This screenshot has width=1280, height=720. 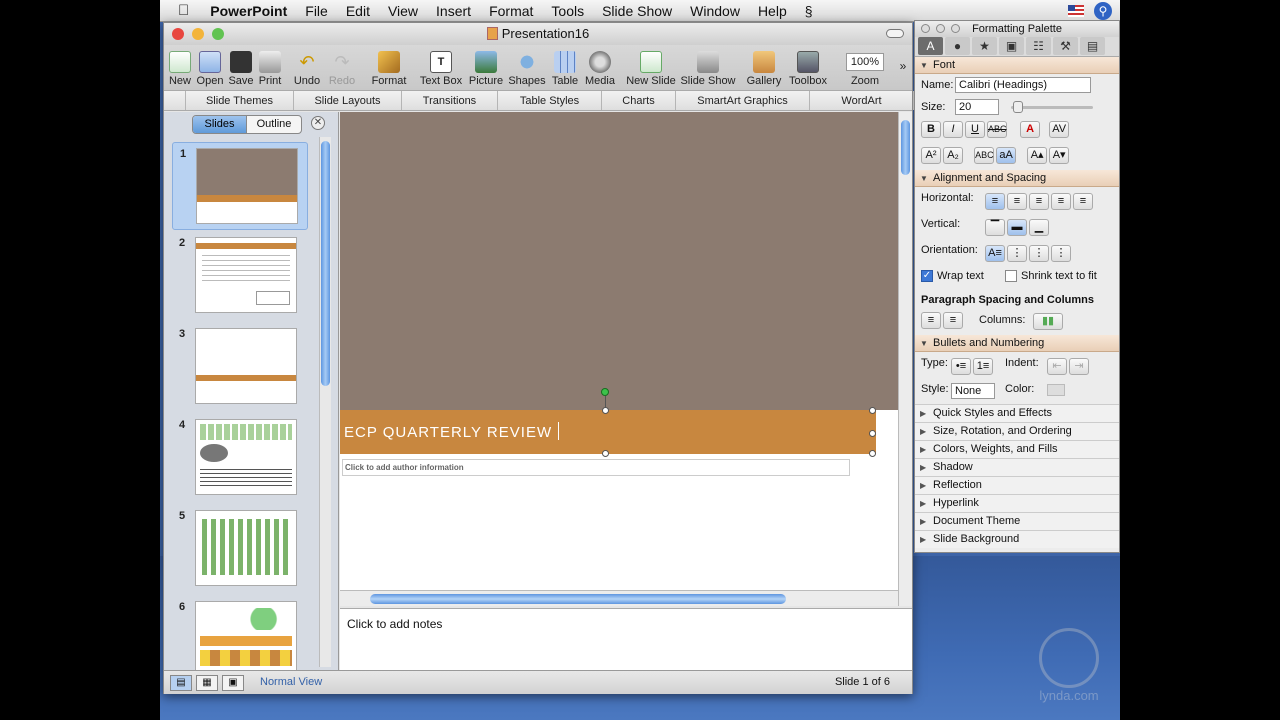 What do you see at coordinates (940, 28) in the screenshot?
I see `palette-minimize-button` at bounding box center [940, 28].